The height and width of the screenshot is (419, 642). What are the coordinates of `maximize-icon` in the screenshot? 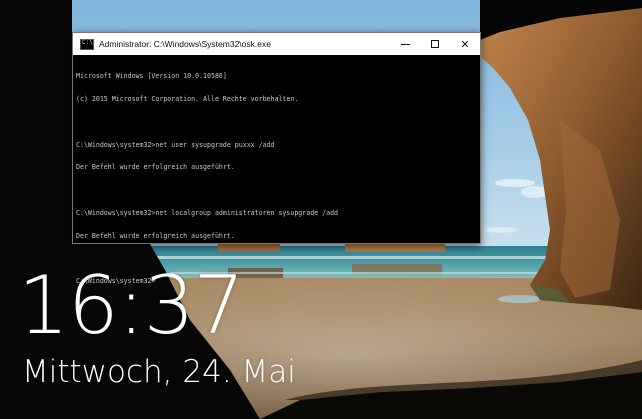 It's located at (435, 44).